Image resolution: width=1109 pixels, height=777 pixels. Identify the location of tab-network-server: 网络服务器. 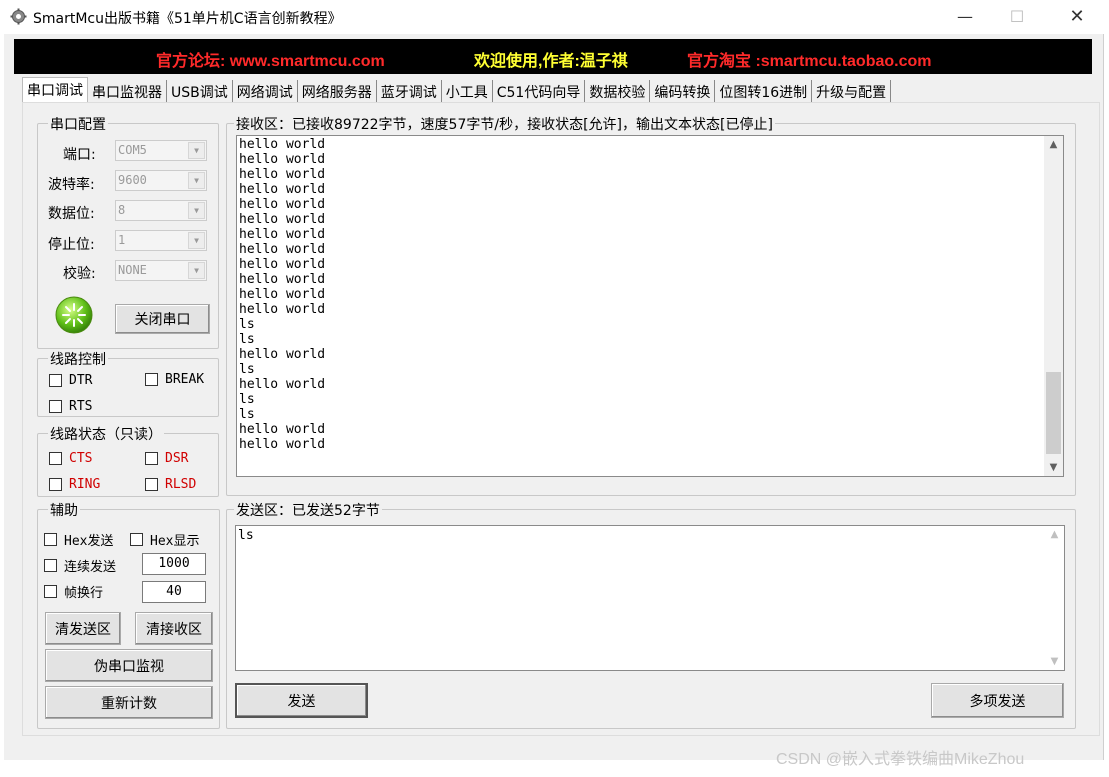
(337, 91).